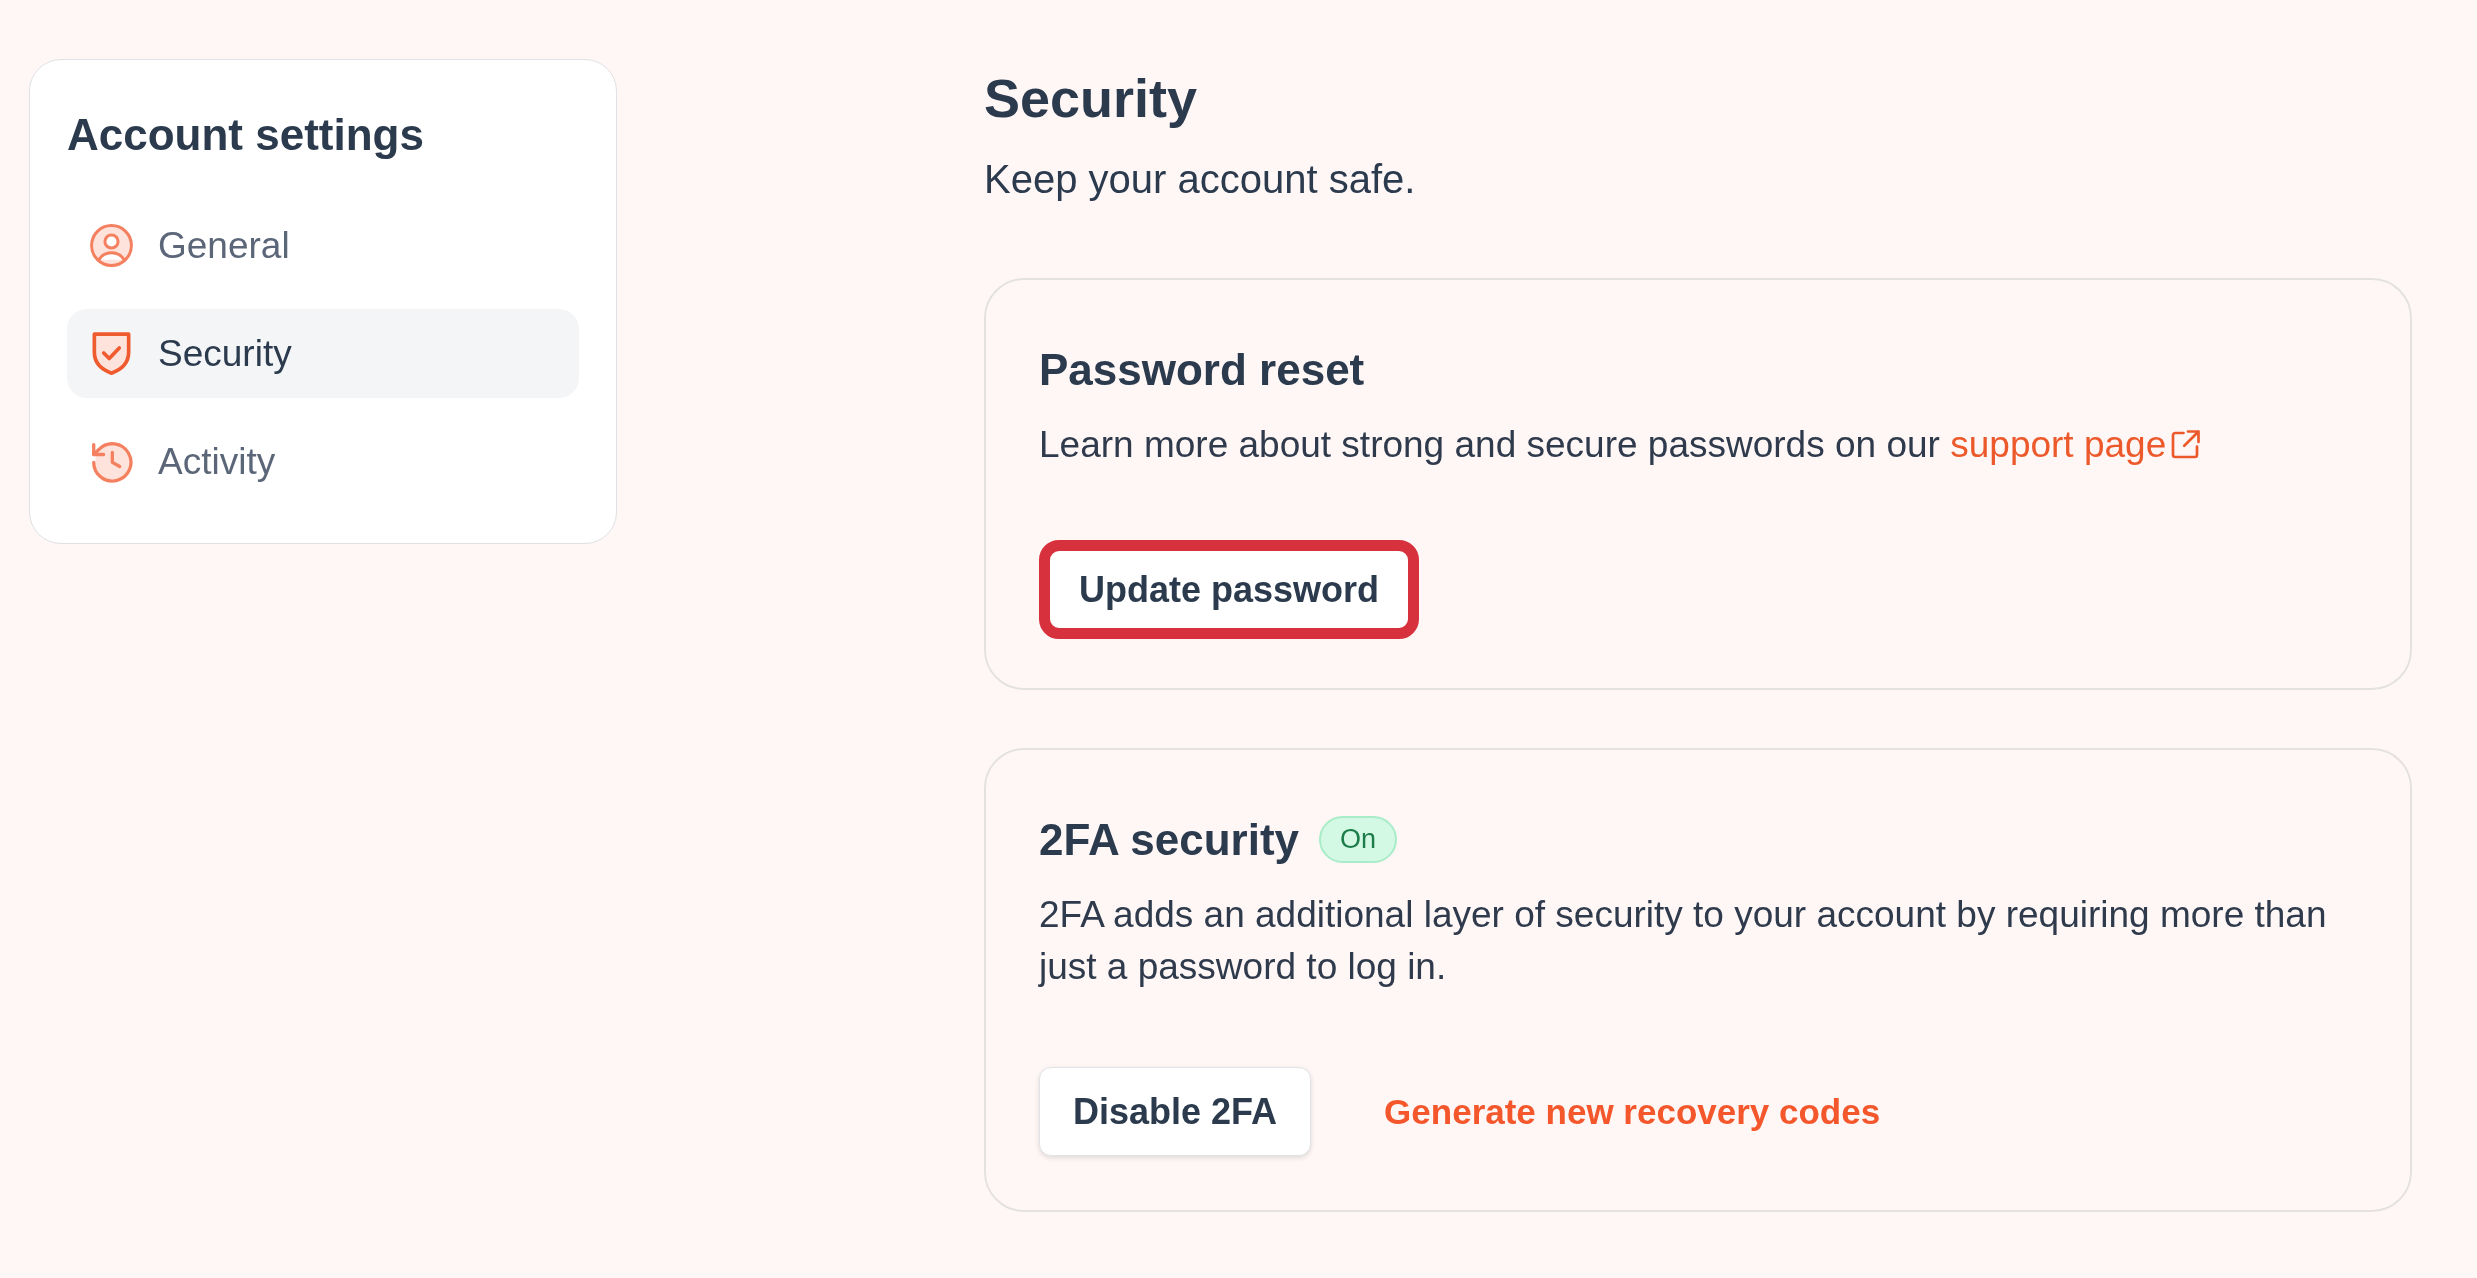  Describe the element at coordinates (323, 353) in the screenshot. I see `nav-item: Security` at that location.